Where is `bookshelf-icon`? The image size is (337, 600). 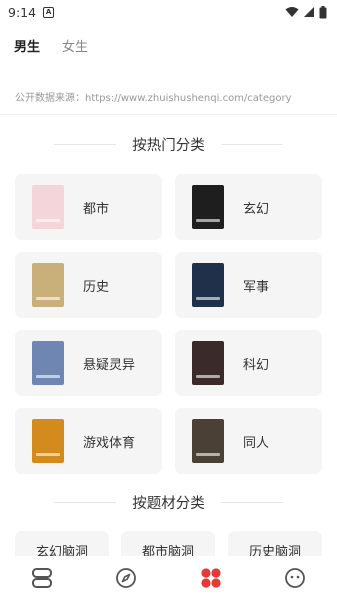 bookshelf-icon is located at coordinates (42, 578).